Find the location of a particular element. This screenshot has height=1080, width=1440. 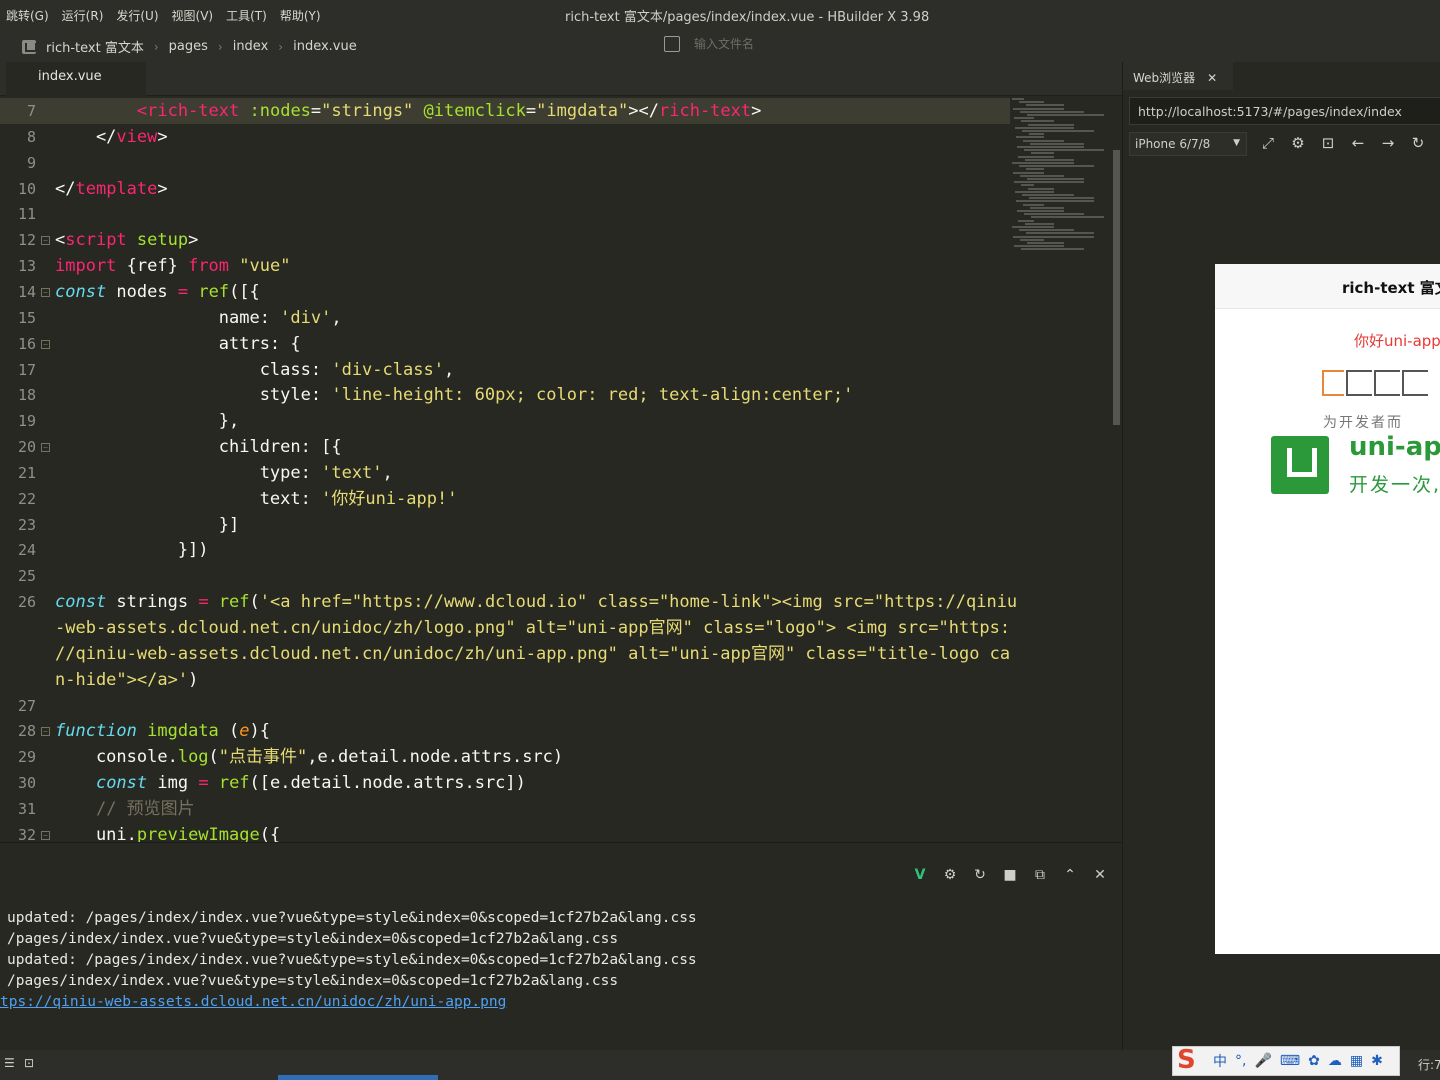

line-number: 23 is located at coordinates (18, 525).